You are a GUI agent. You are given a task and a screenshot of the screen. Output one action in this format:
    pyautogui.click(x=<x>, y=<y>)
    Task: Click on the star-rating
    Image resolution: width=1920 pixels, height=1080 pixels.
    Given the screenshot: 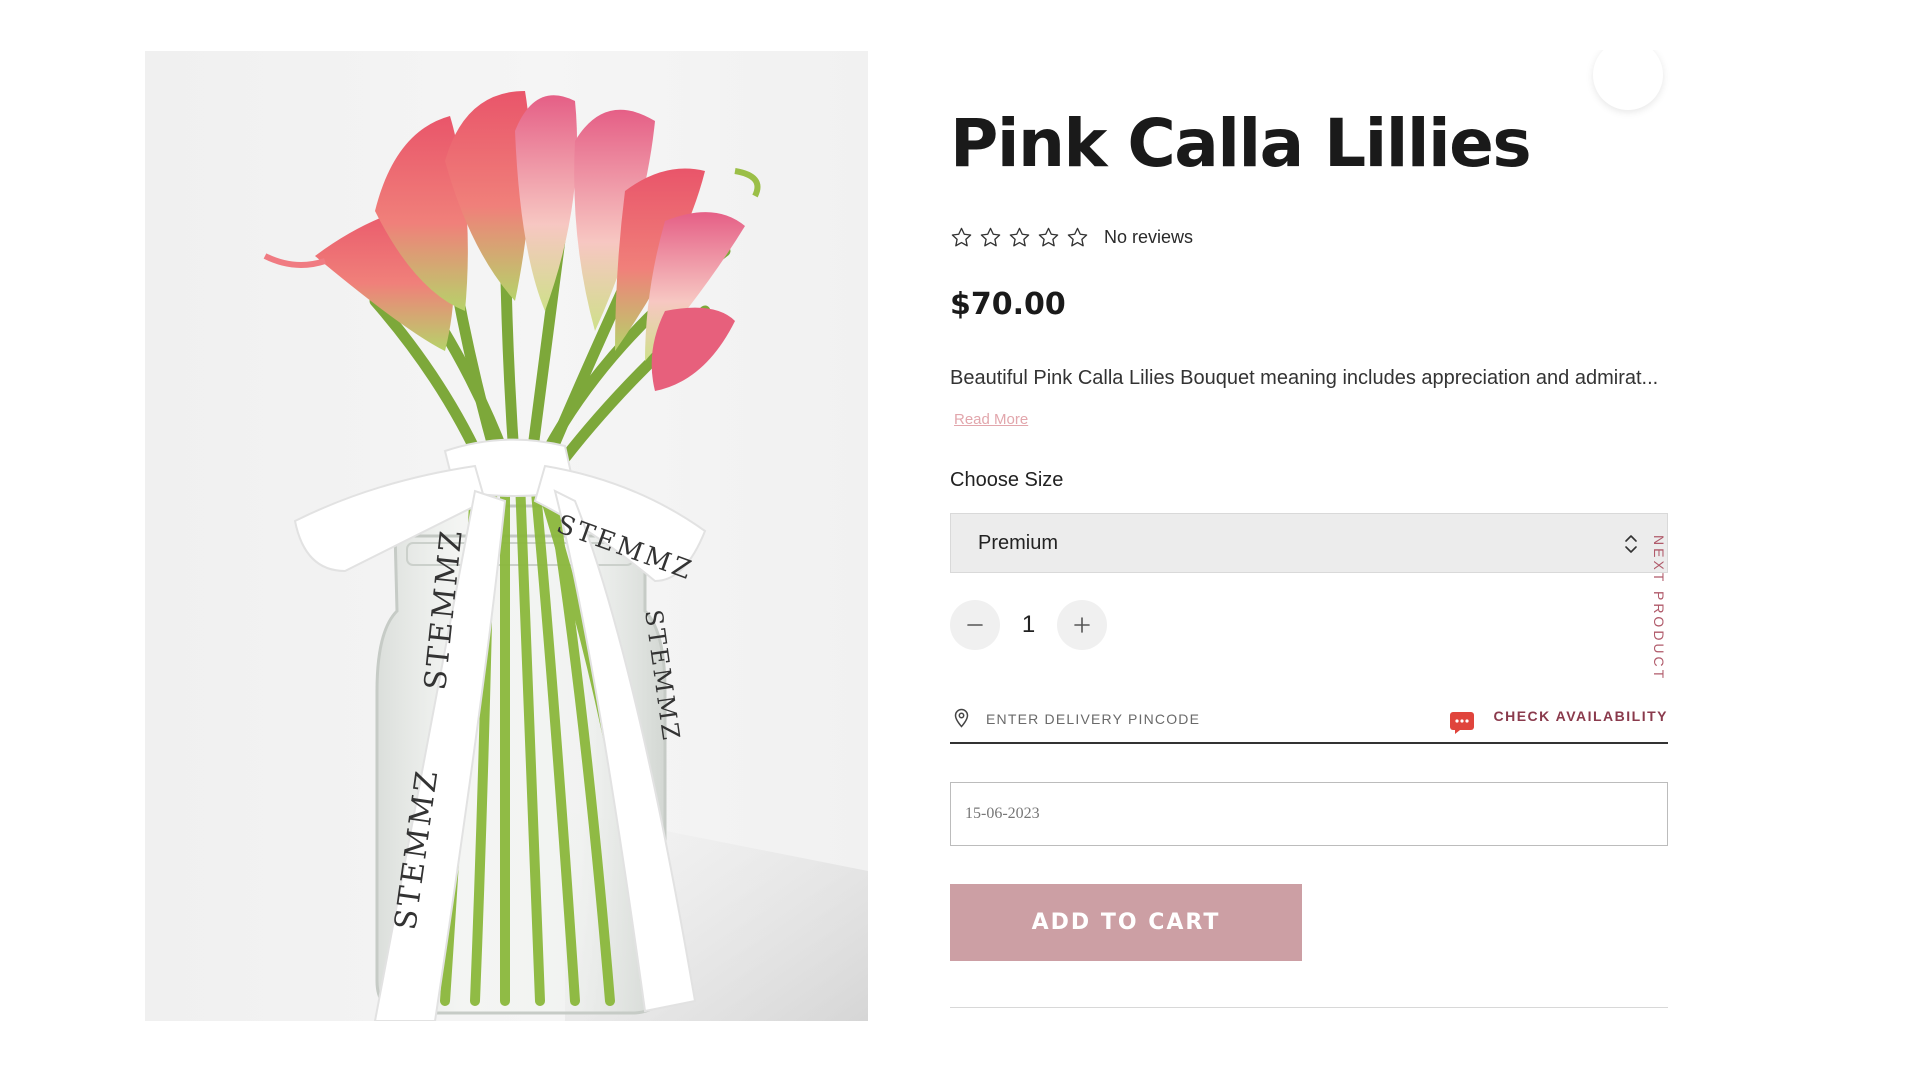 What is the action you would take?
    pyautogui.click(x=1019, y=237)
    